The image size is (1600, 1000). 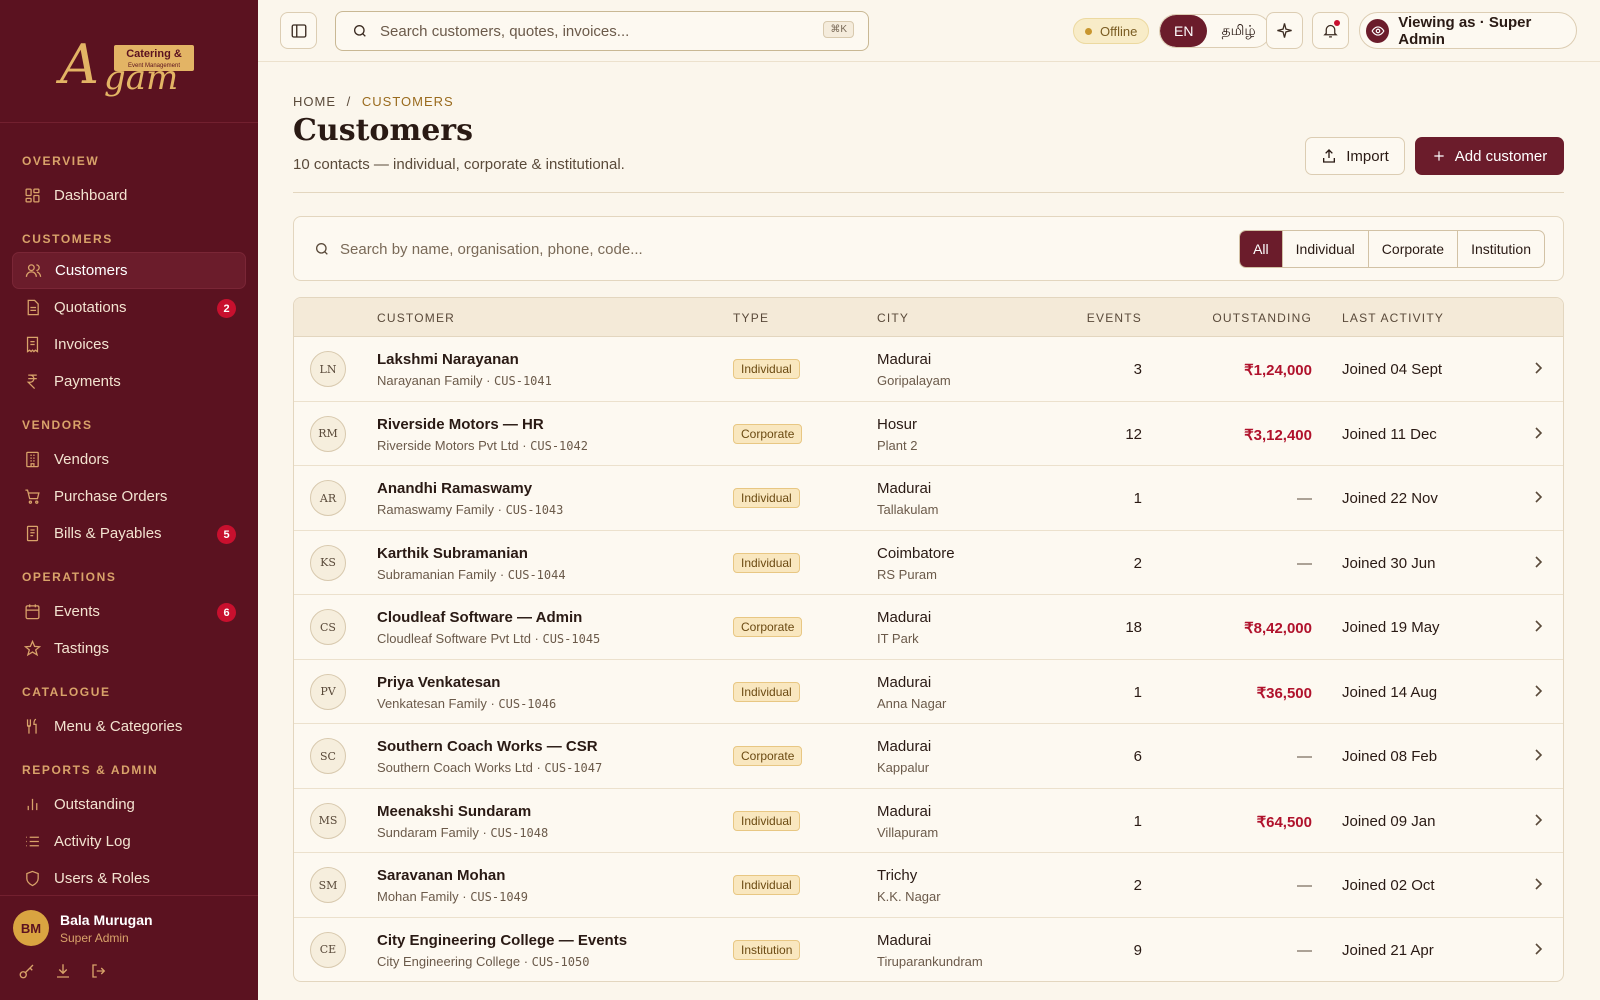 What do you see at coordinates (1489, 156) in the screenshot?
I see `add-customer-button: Add customer` at bounding box center [1489, 156].